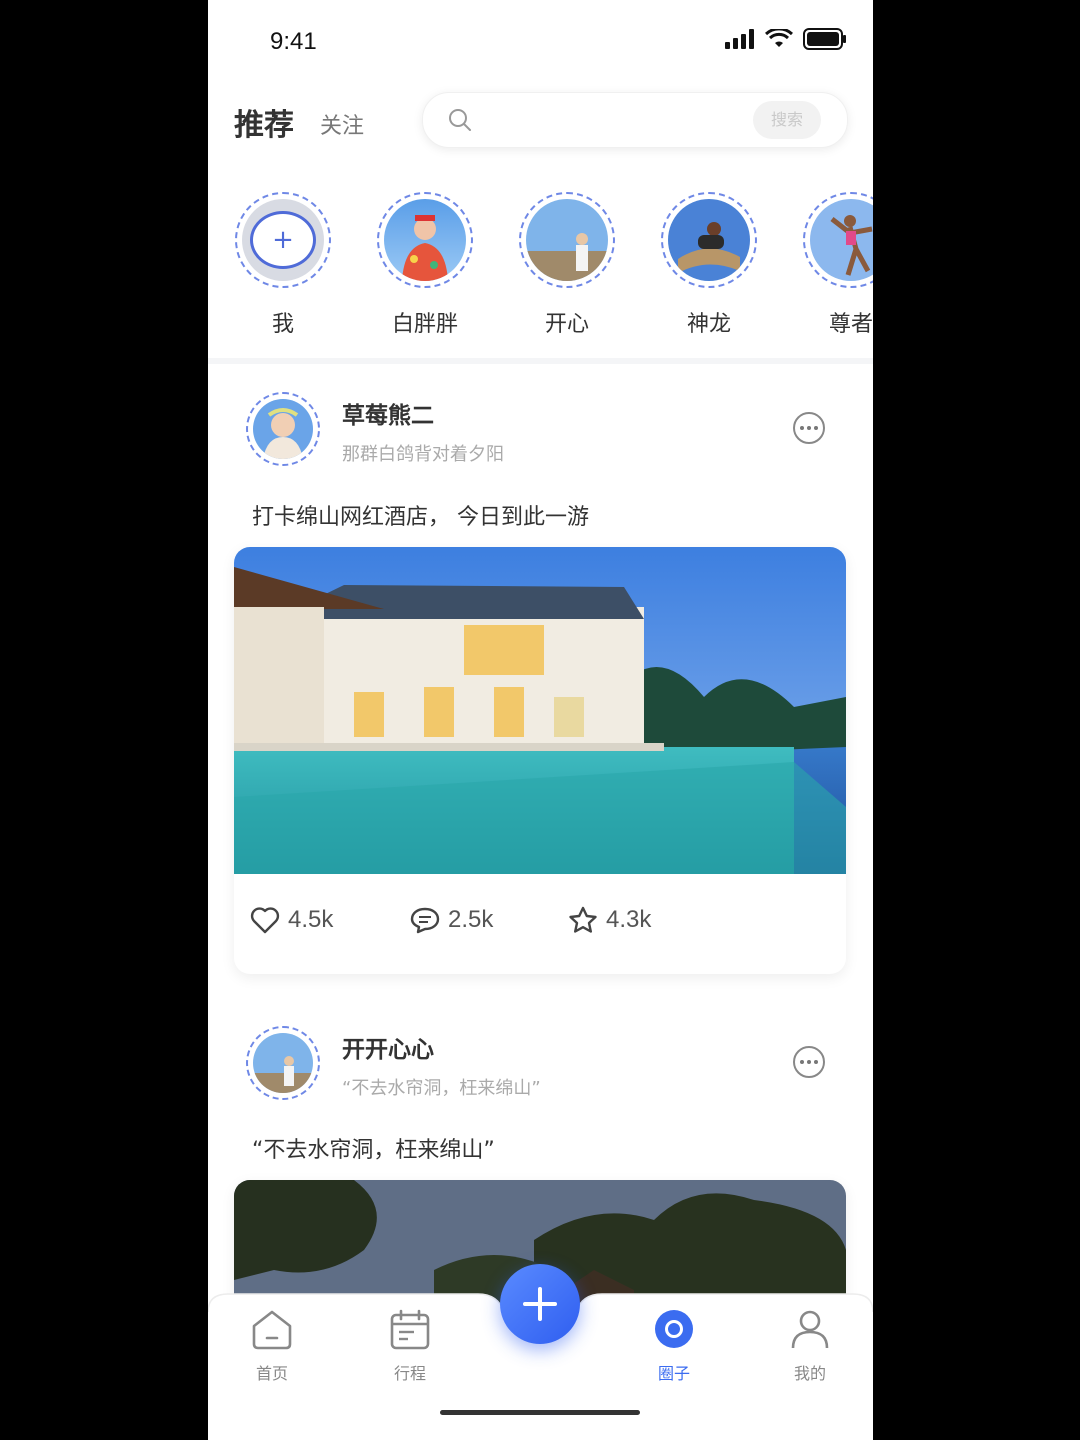 The width and height of the screenshot is (1080, 1440). What do you see at coordinates (388, 1047) in the screenshot?
I see `post-author: 开开心心` at bounding box center [388, 1047].